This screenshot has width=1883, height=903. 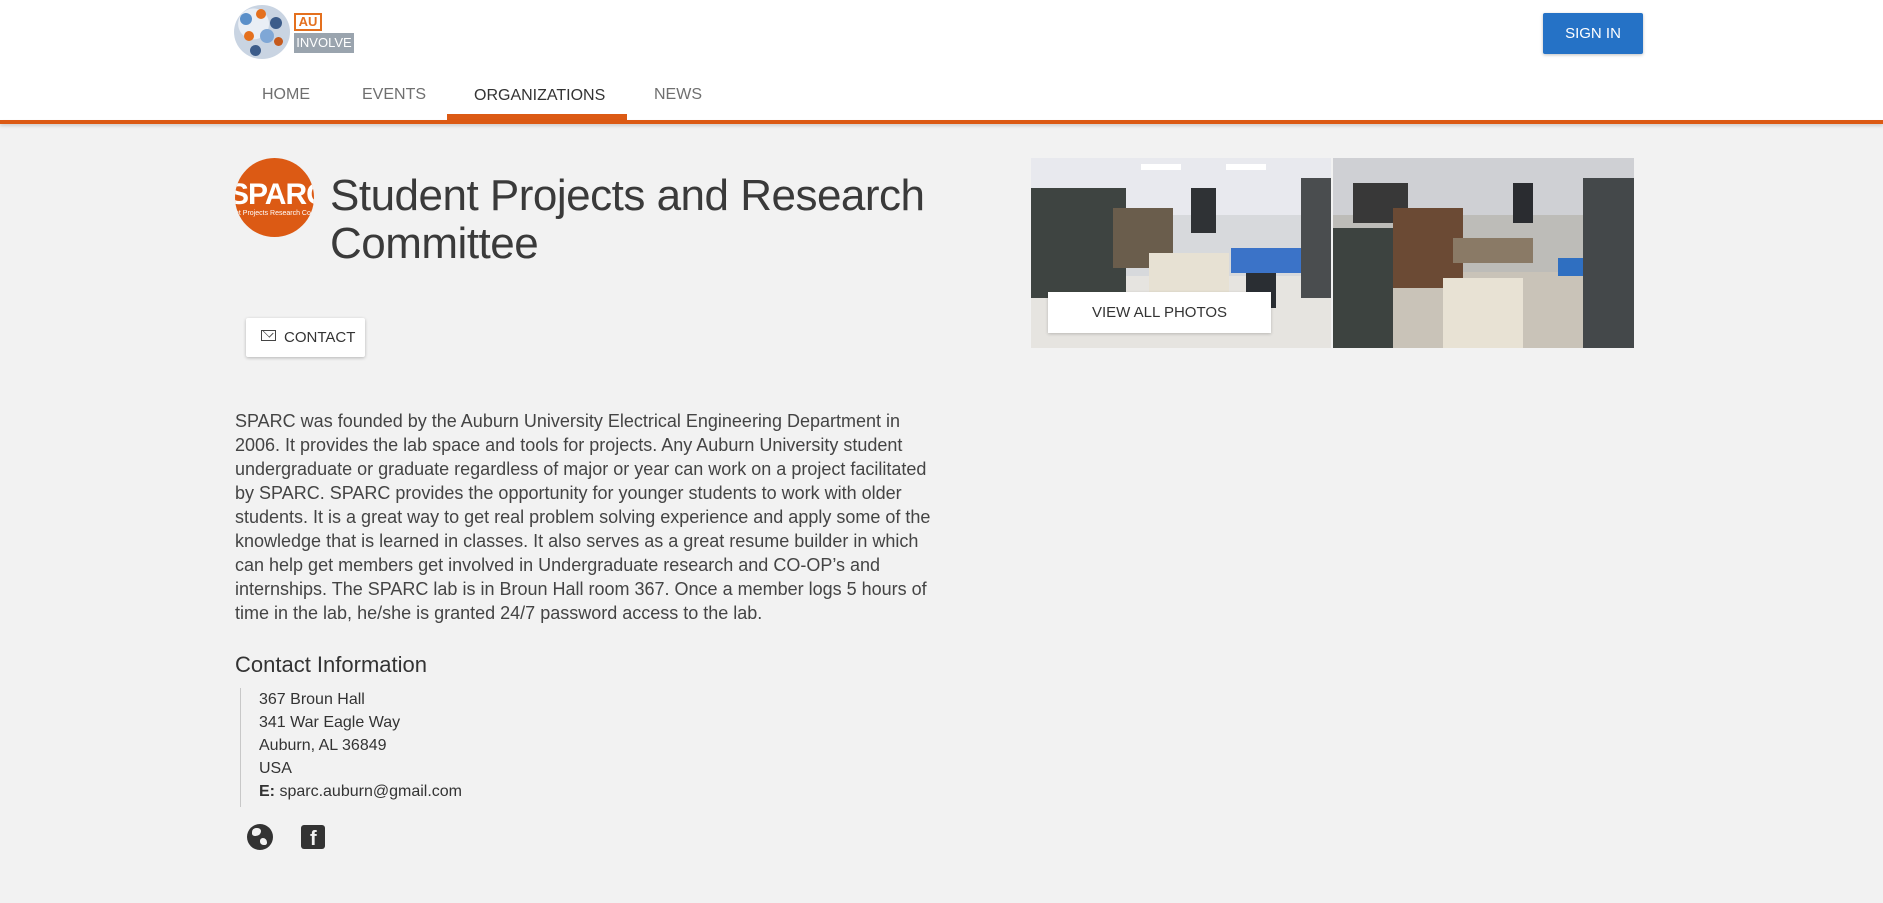 I want to click on page-title: Student Projects and Research Committee, so click(x=627, y=219).